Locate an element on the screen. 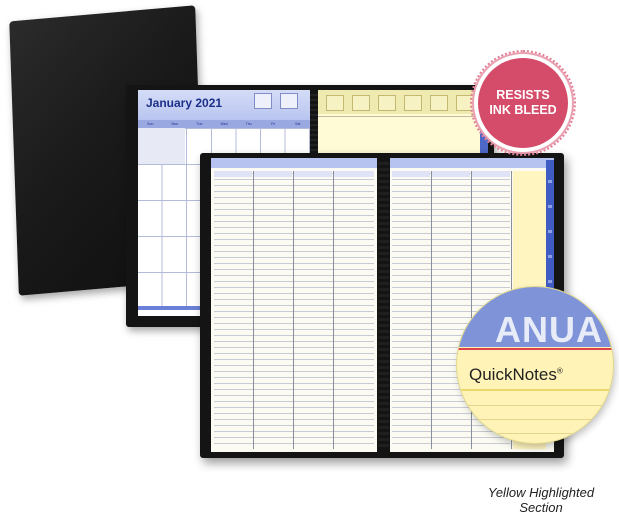 This screenshot has width=619, height=520. badge-line-1: RESISTS is located at coordinates (523, 95).